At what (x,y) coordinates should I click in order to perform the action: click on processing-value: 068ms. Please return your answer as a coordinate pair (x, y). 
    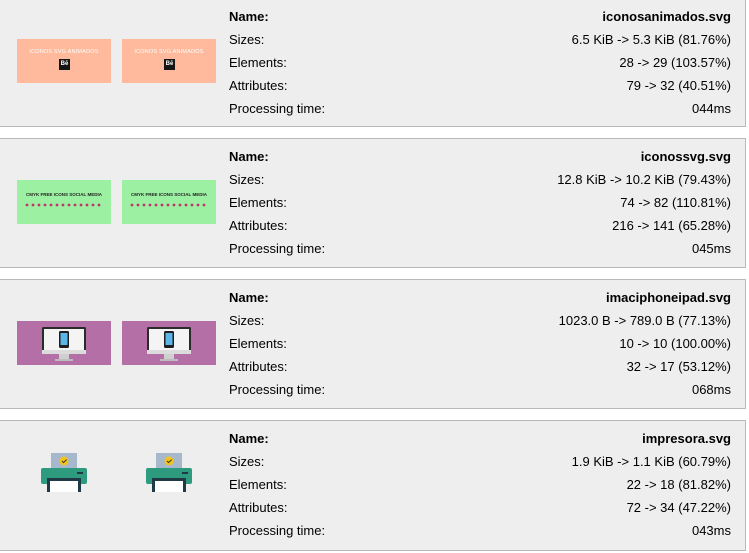
    Looking at the image, I should click on (711, 389).